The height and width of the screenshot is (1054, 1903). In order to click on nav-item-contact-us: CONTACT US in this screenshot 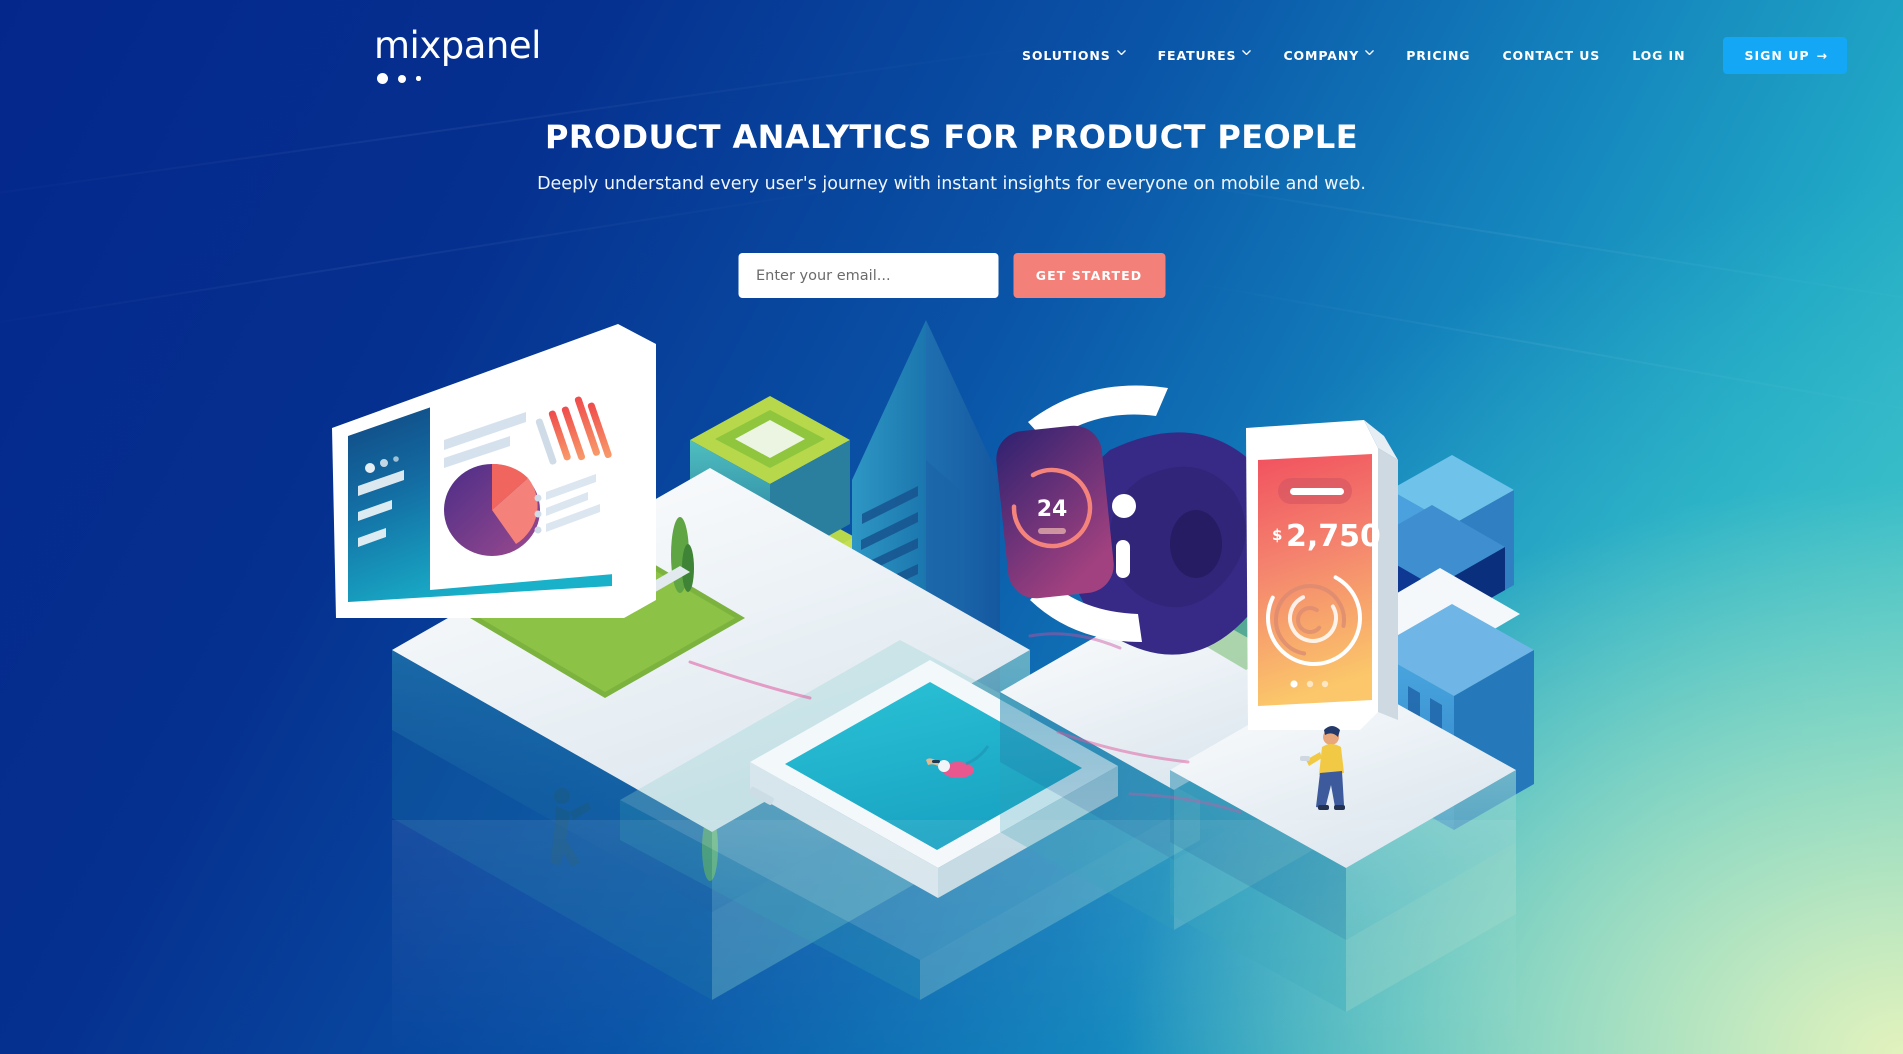, I will do `click(1551, 55)`.